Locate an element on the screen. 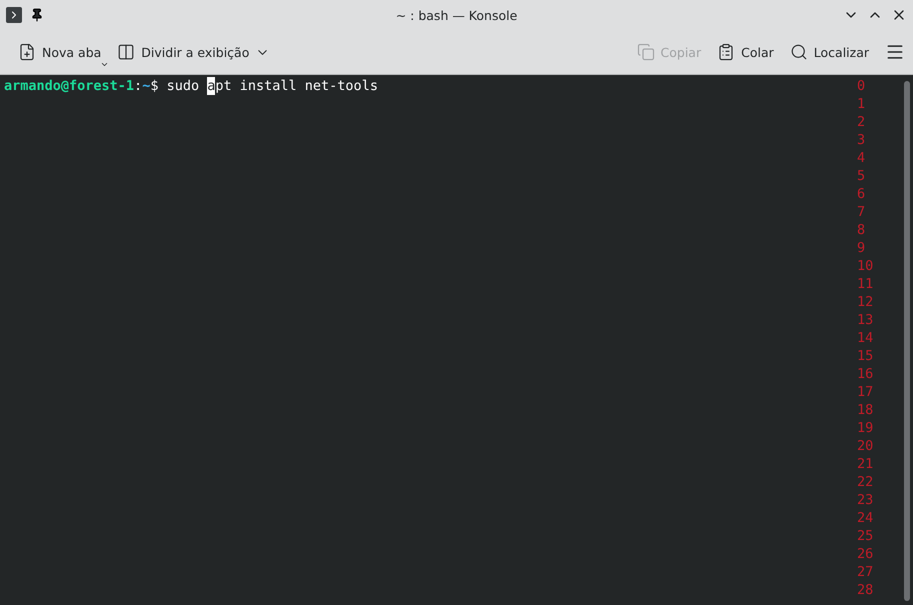 Image resolution: width=913 pixels, height=605 pixels. search-icon is located at coordinates (799, 52).